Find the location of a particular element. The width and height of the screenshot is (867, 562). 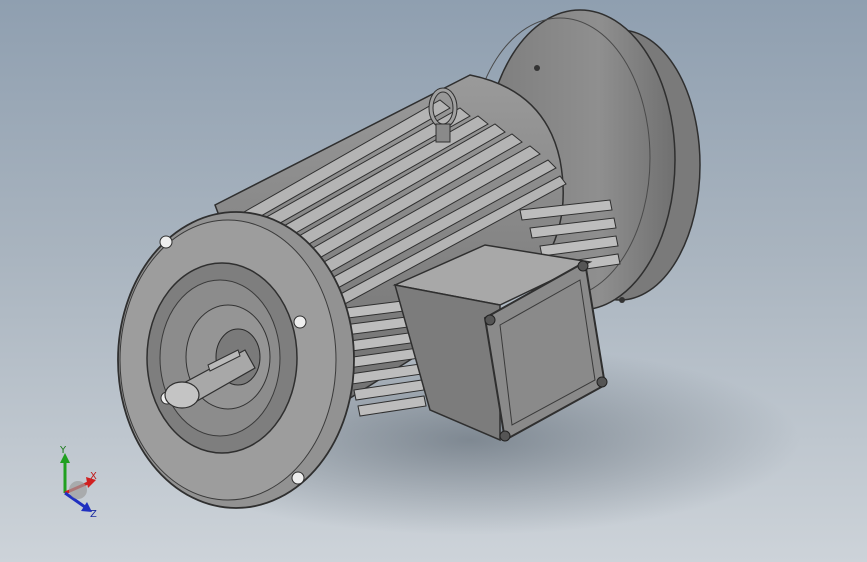

z-axis-label: Z is located at coordinates (93, 514).